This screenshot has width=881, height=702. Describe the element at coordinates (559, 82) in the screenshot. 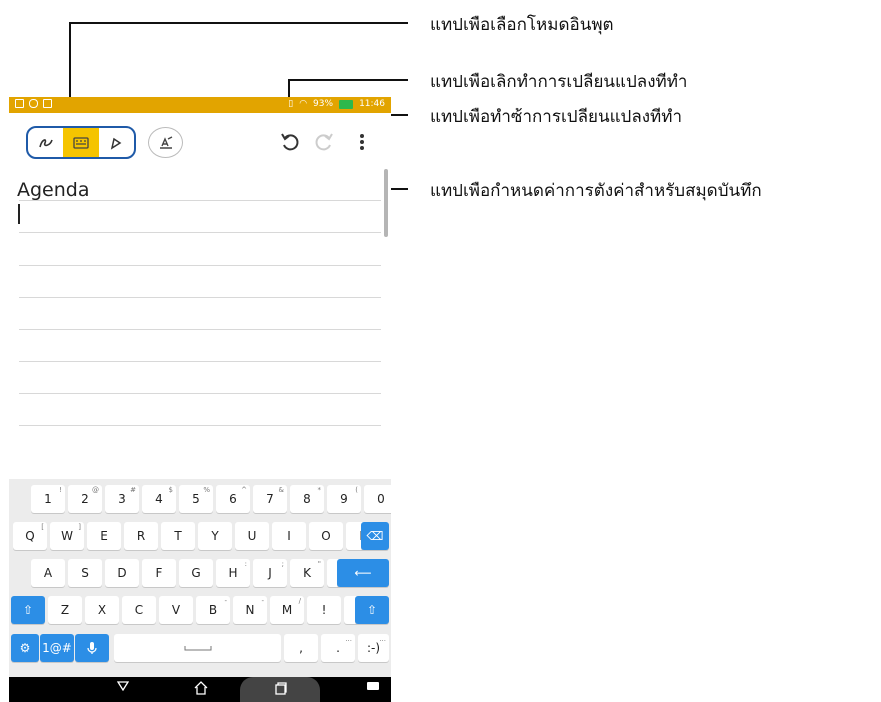

I see `callout-label: แทปเพือเลิกทำการเปลียนแปลงทีทำ` at that location.